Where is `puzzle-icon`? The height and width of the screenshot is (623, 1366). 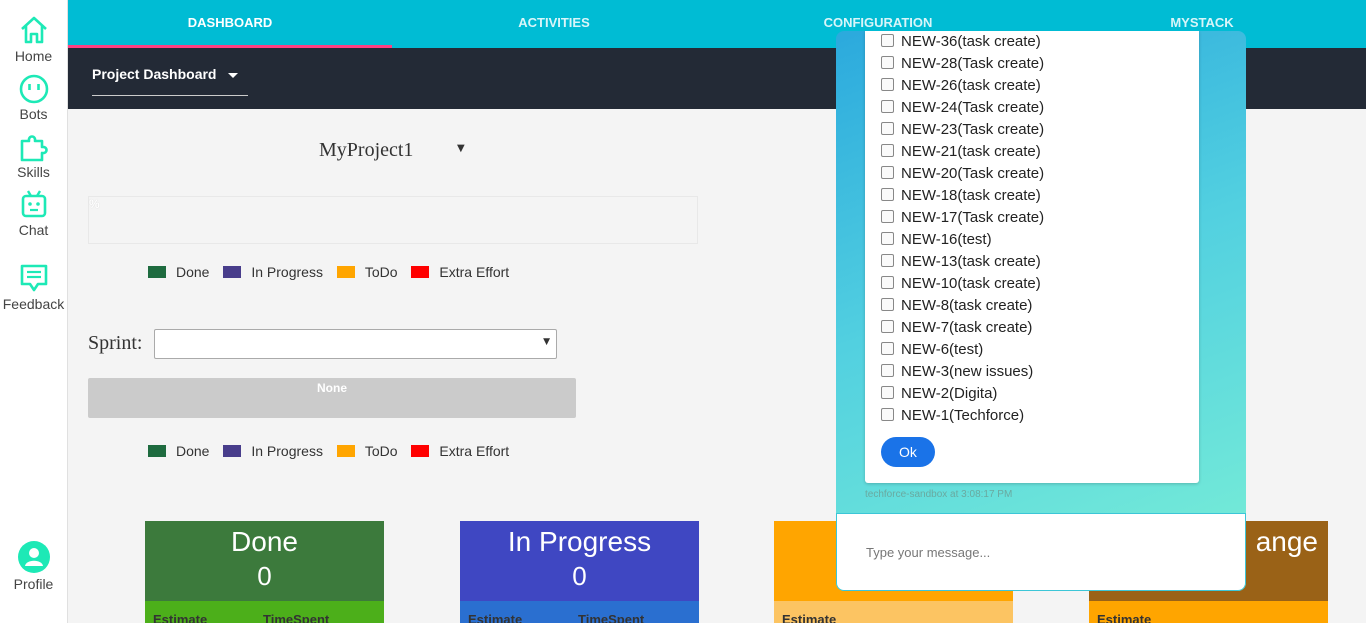
puzzle-icon is located at coordinates (34, 148).